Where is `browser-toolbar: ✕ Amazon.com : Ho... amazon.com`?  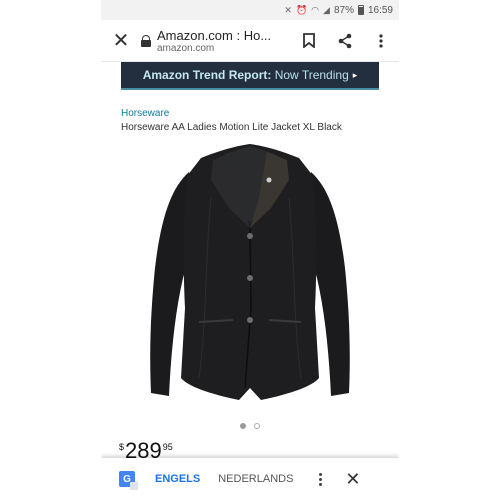
browser-toolbar: ✕ Amazon.com : Ho... amazon.com is located at coordinates (250, 41).